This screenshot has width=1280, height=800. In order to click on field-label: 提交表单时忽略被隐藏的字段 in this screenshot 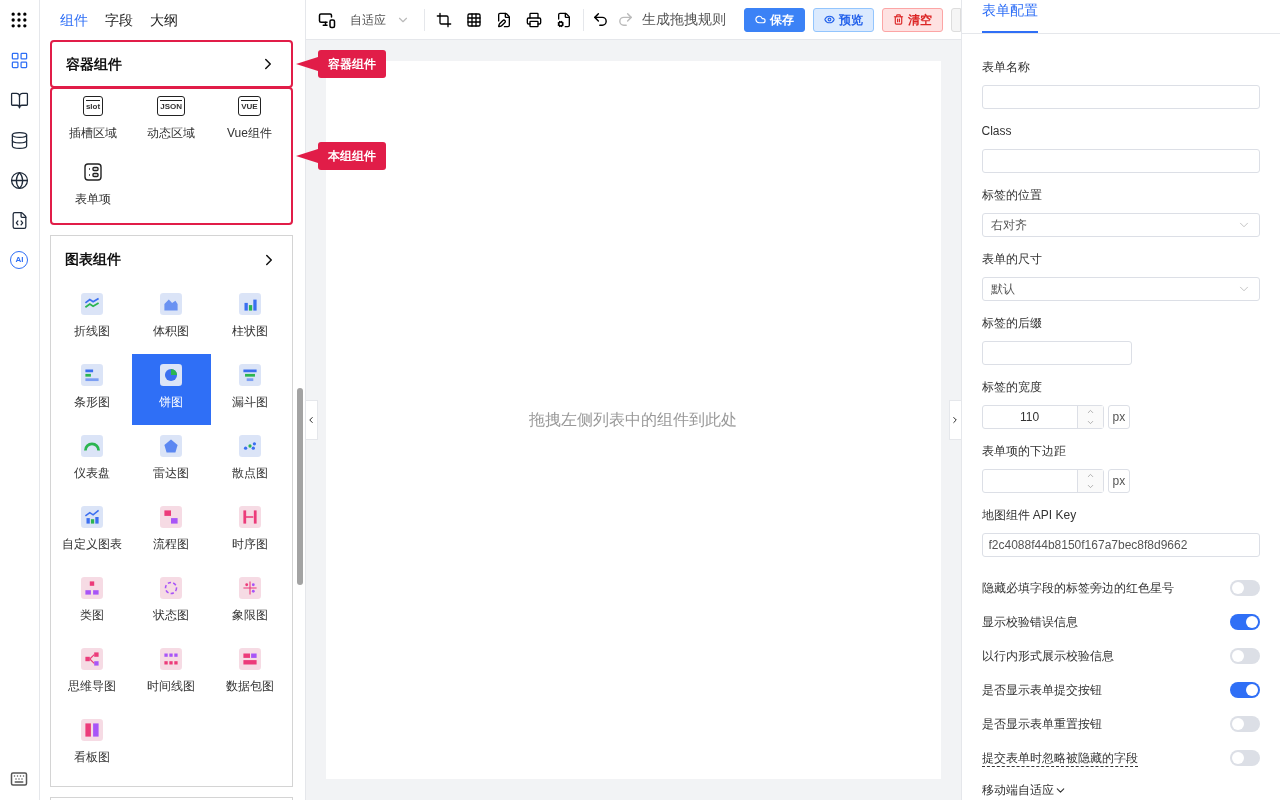, I will do `click(1059, 758)`.